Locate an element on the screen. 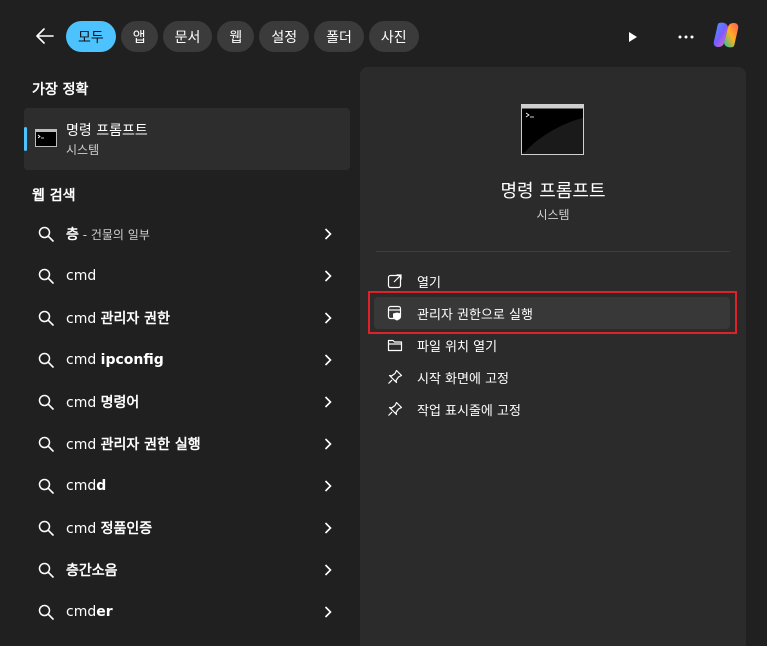 The height and width of the screenshot is (646, 767). action-label: 관리자 권한으로 실행 is located at coordinates (475, 315).